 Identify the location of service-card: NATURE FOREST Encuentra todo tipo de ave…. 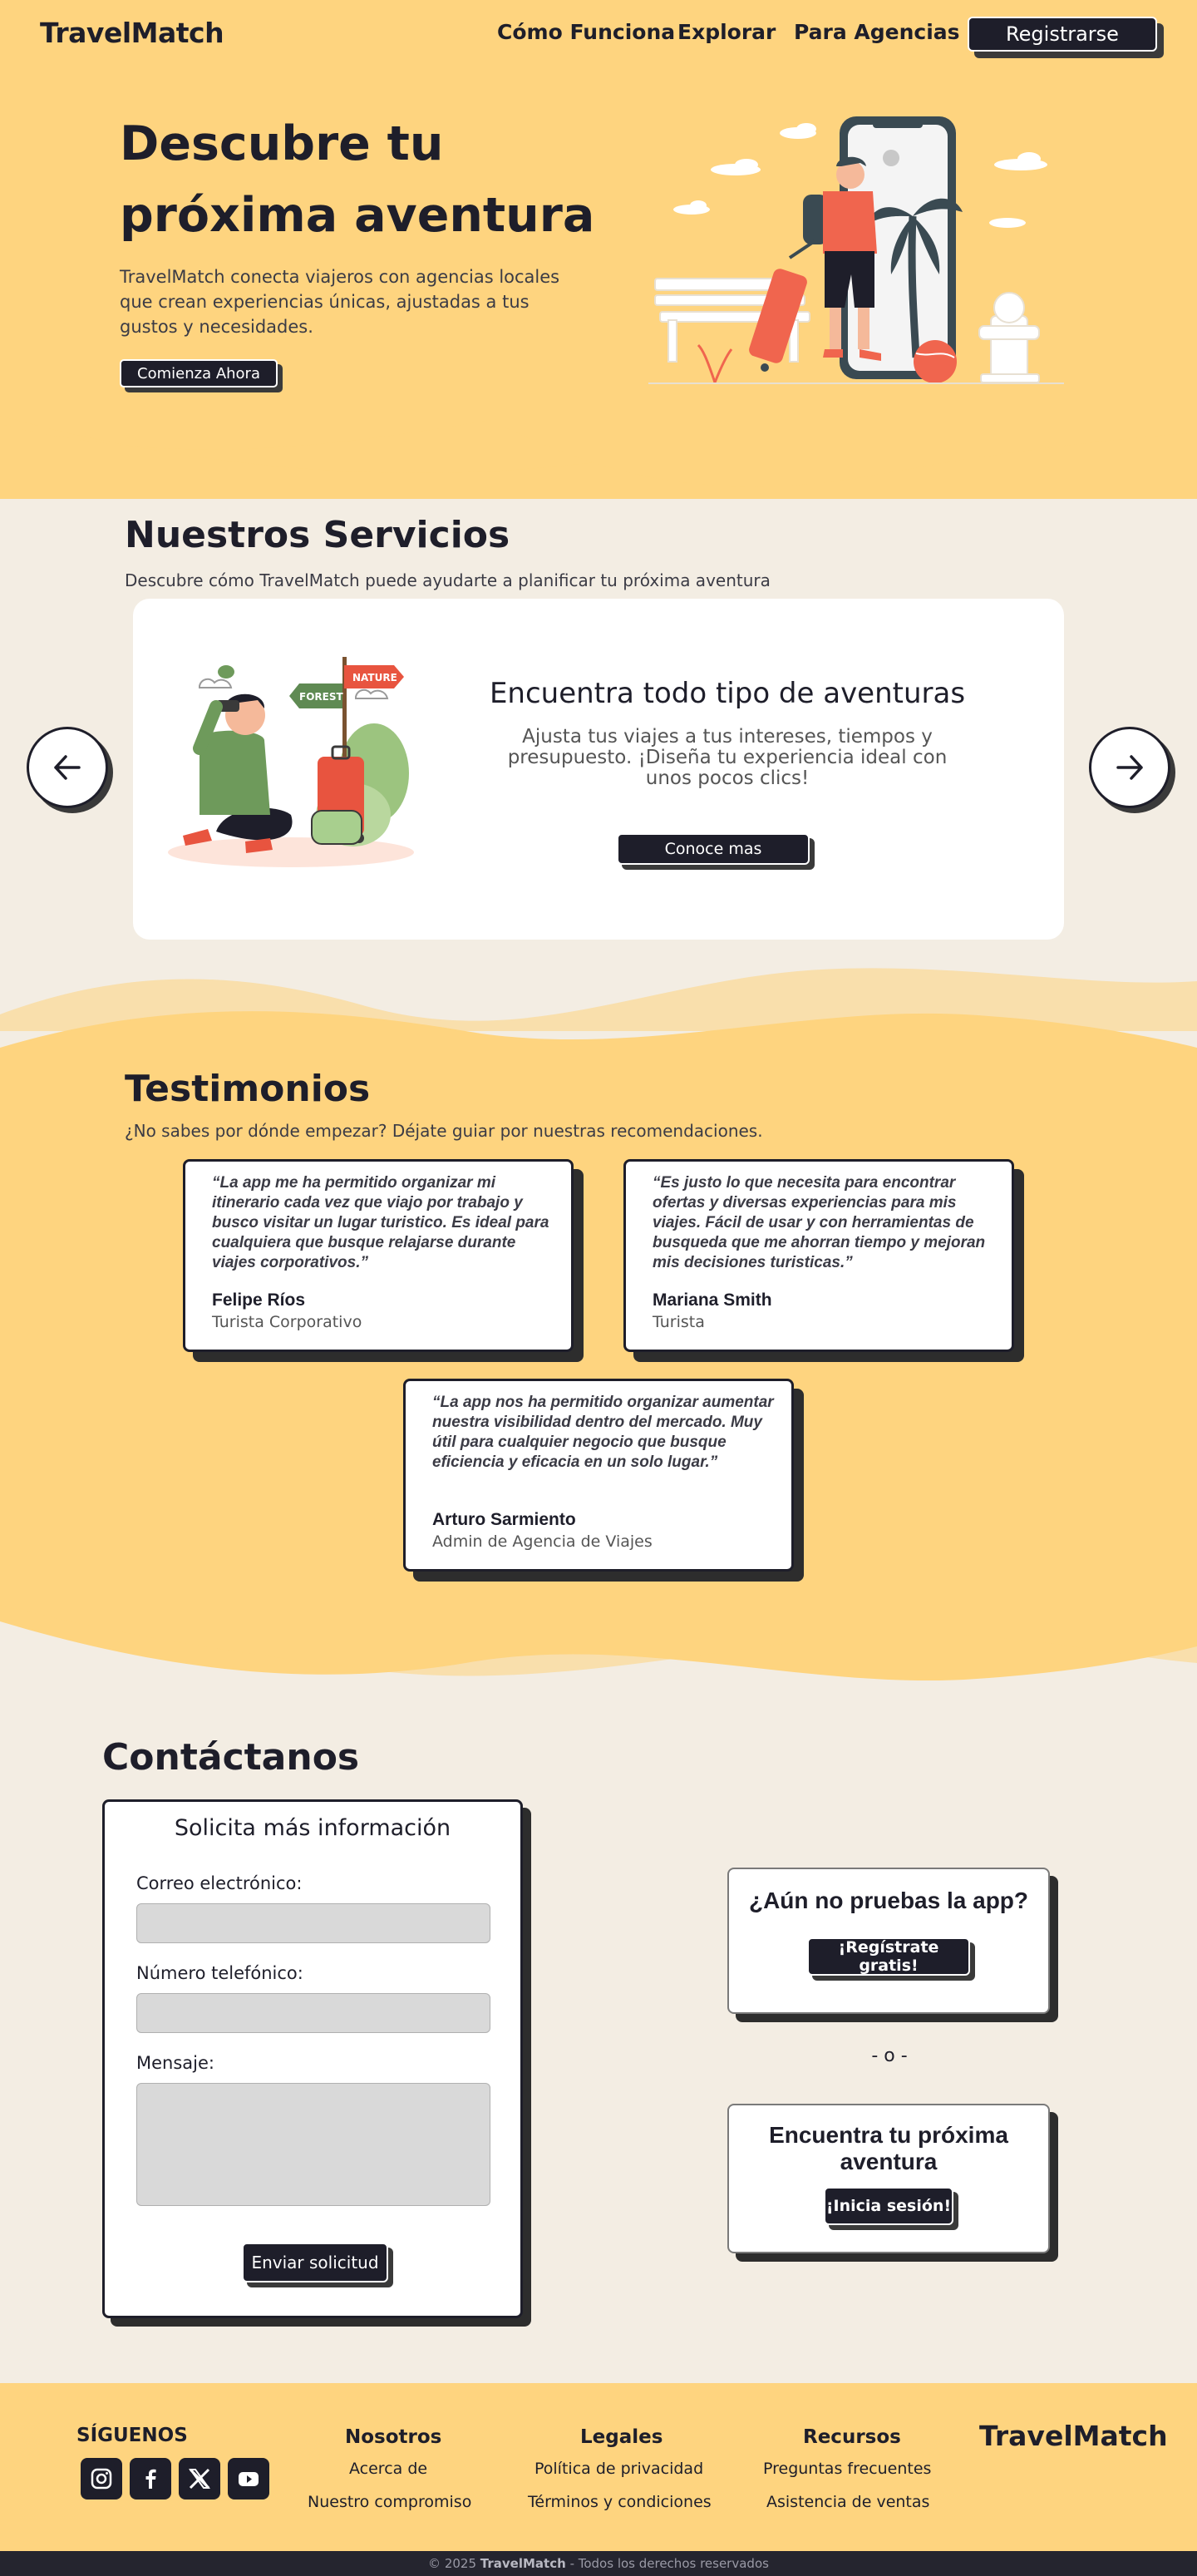
(598, 769).